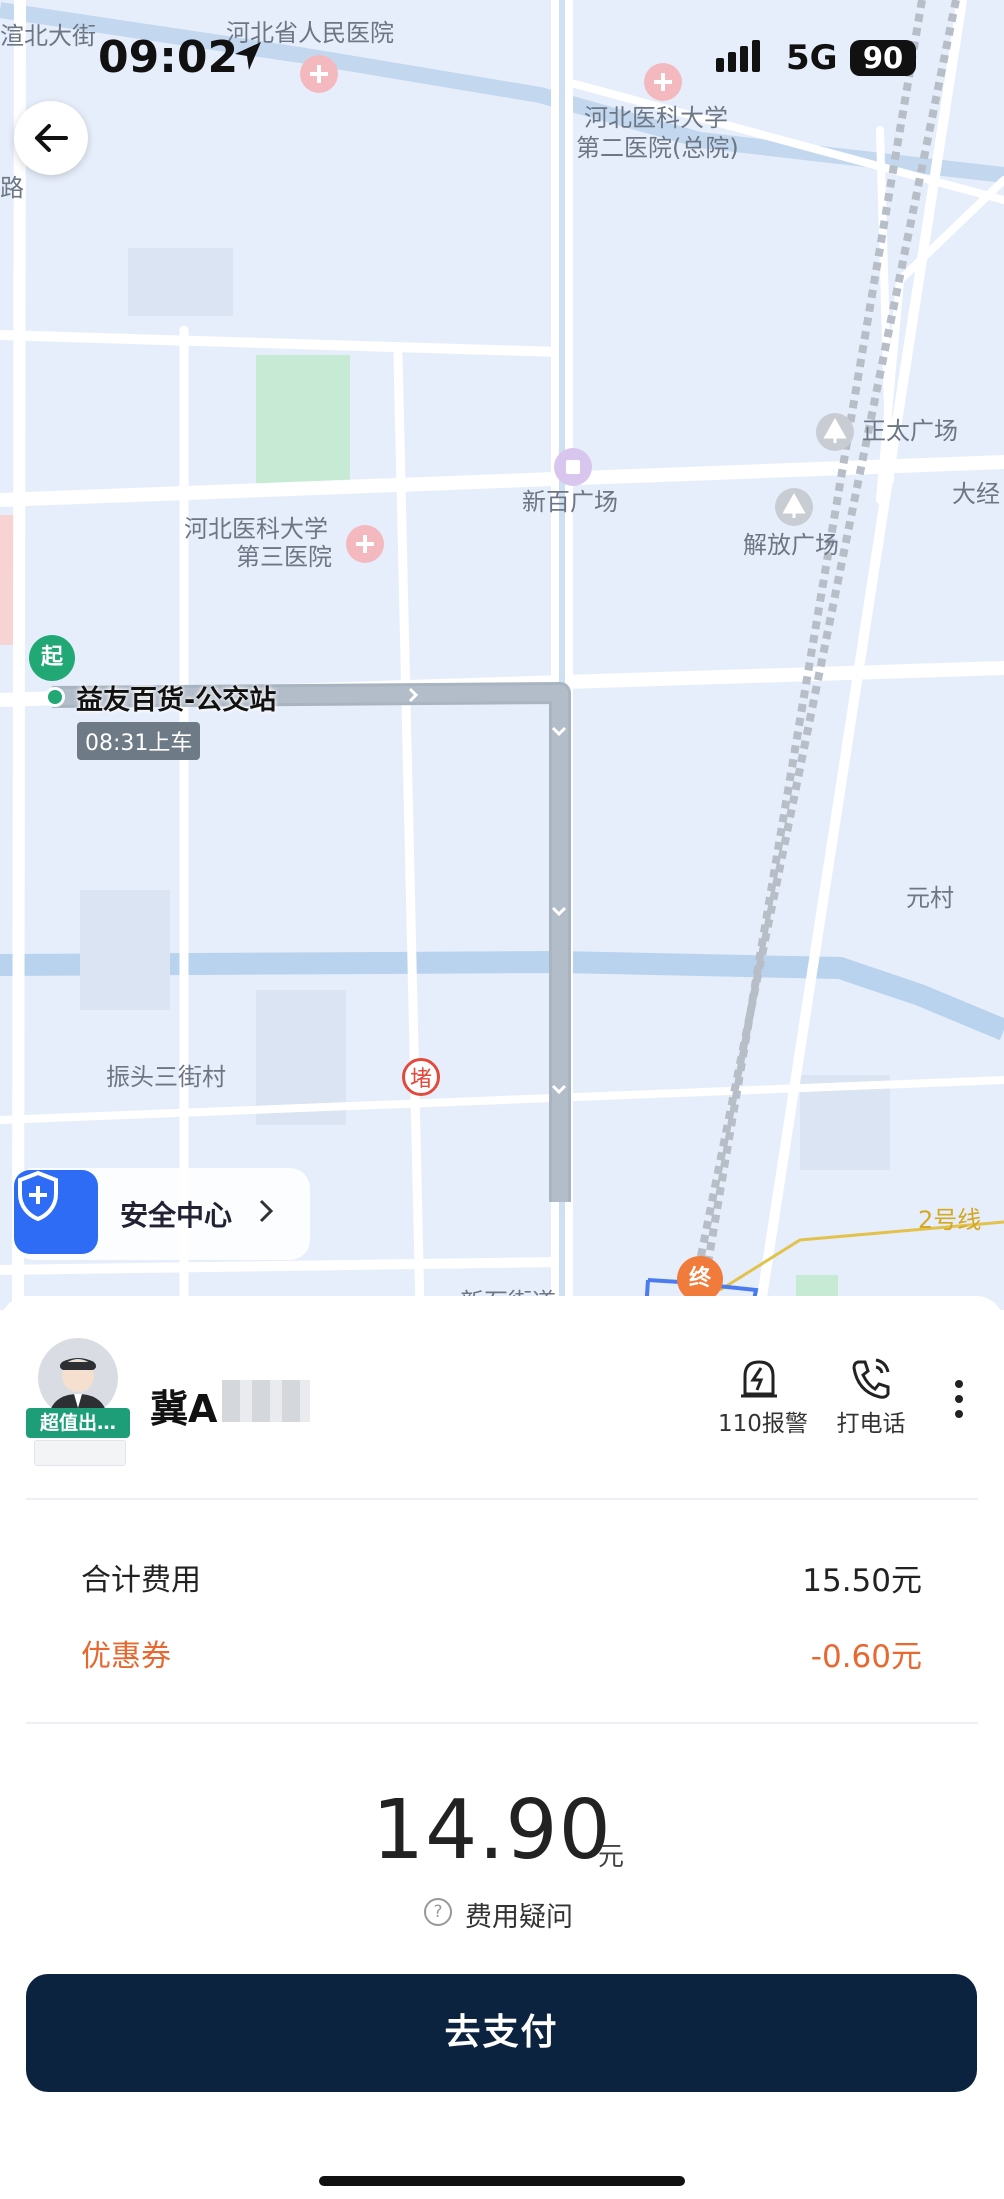  What do you see at coordinates (866, 1653) in the screenshot?
I see `coupon-value: -0.60元` at bounding box center [866, 1653].